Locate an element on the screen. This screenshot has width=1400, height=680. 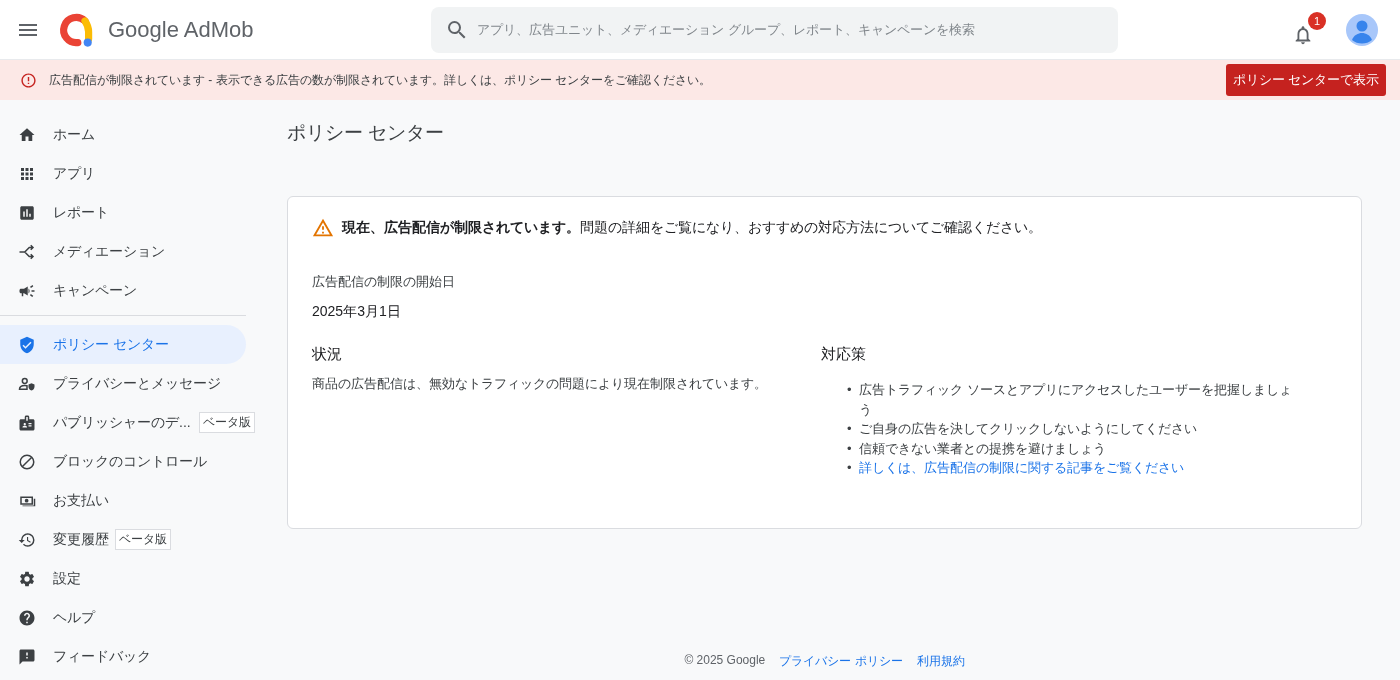
action-item: 信頼できない業者との提携を避けましょう is located at coordinates (982, 448).